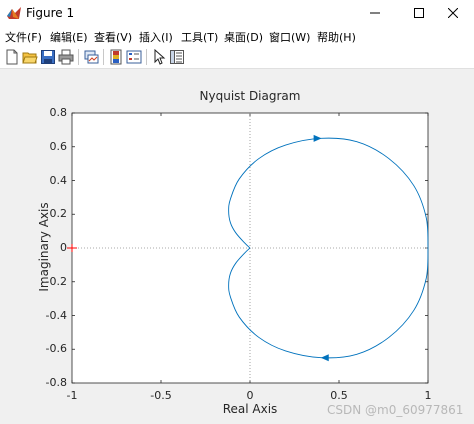 The image size is (474, 424). What do you see at coordinates (161, 395) in the screenshot?
I see `x-tick-label: -0.5` at bounding box center [161, 395].